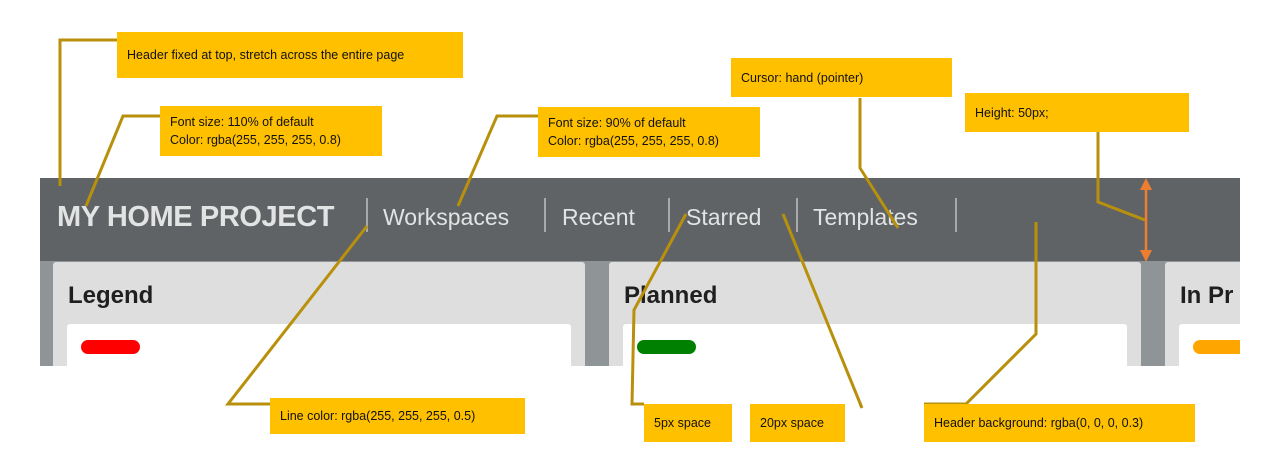 Image resolution: width=1280 pixels, height=458 pixels. I want to click on label-pill-red, so click(110, 347).